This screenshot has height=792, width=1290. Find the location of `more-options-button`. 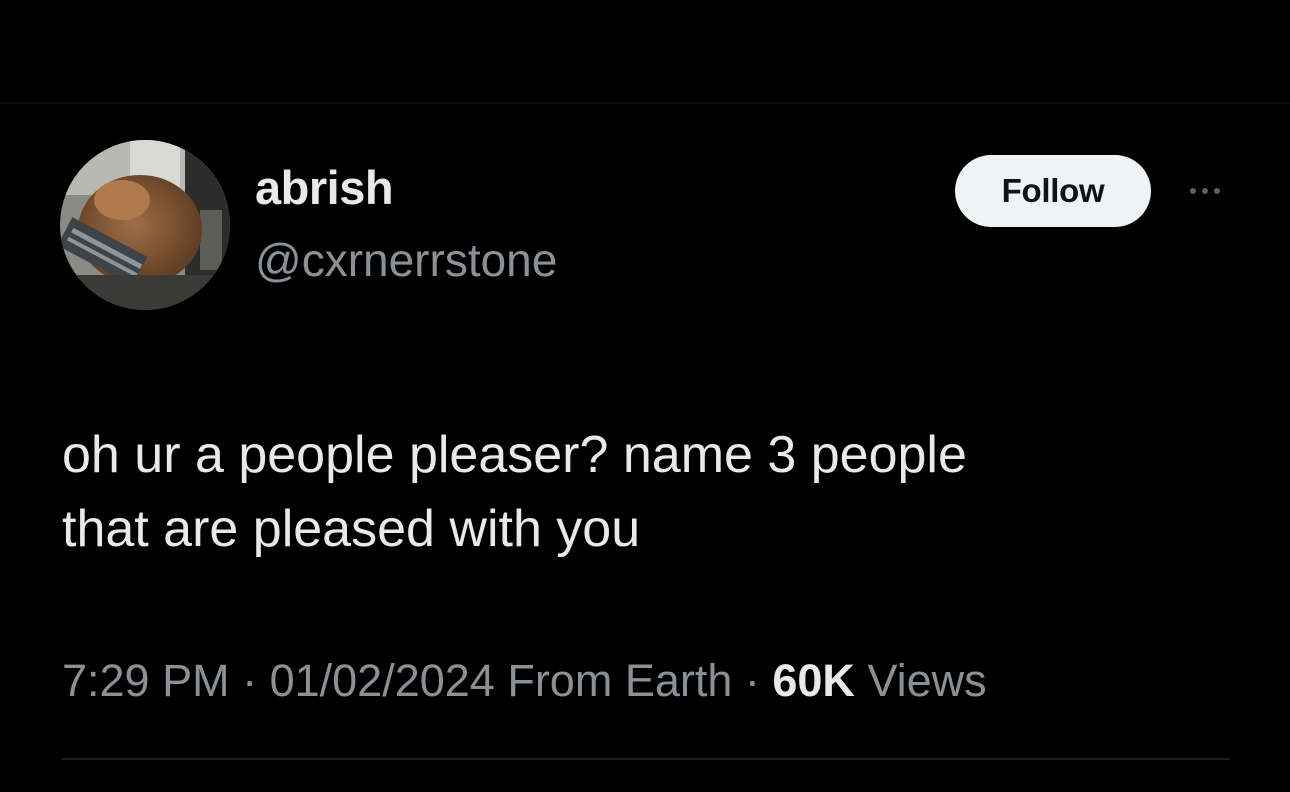

more-options-button is located at coordinates (1205, 191).